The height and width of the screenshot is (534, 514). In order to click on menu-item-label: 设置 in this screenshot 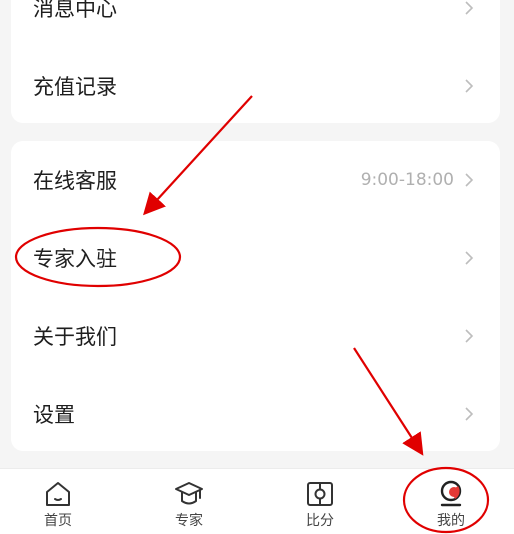, I will do `click(54, 415)`.